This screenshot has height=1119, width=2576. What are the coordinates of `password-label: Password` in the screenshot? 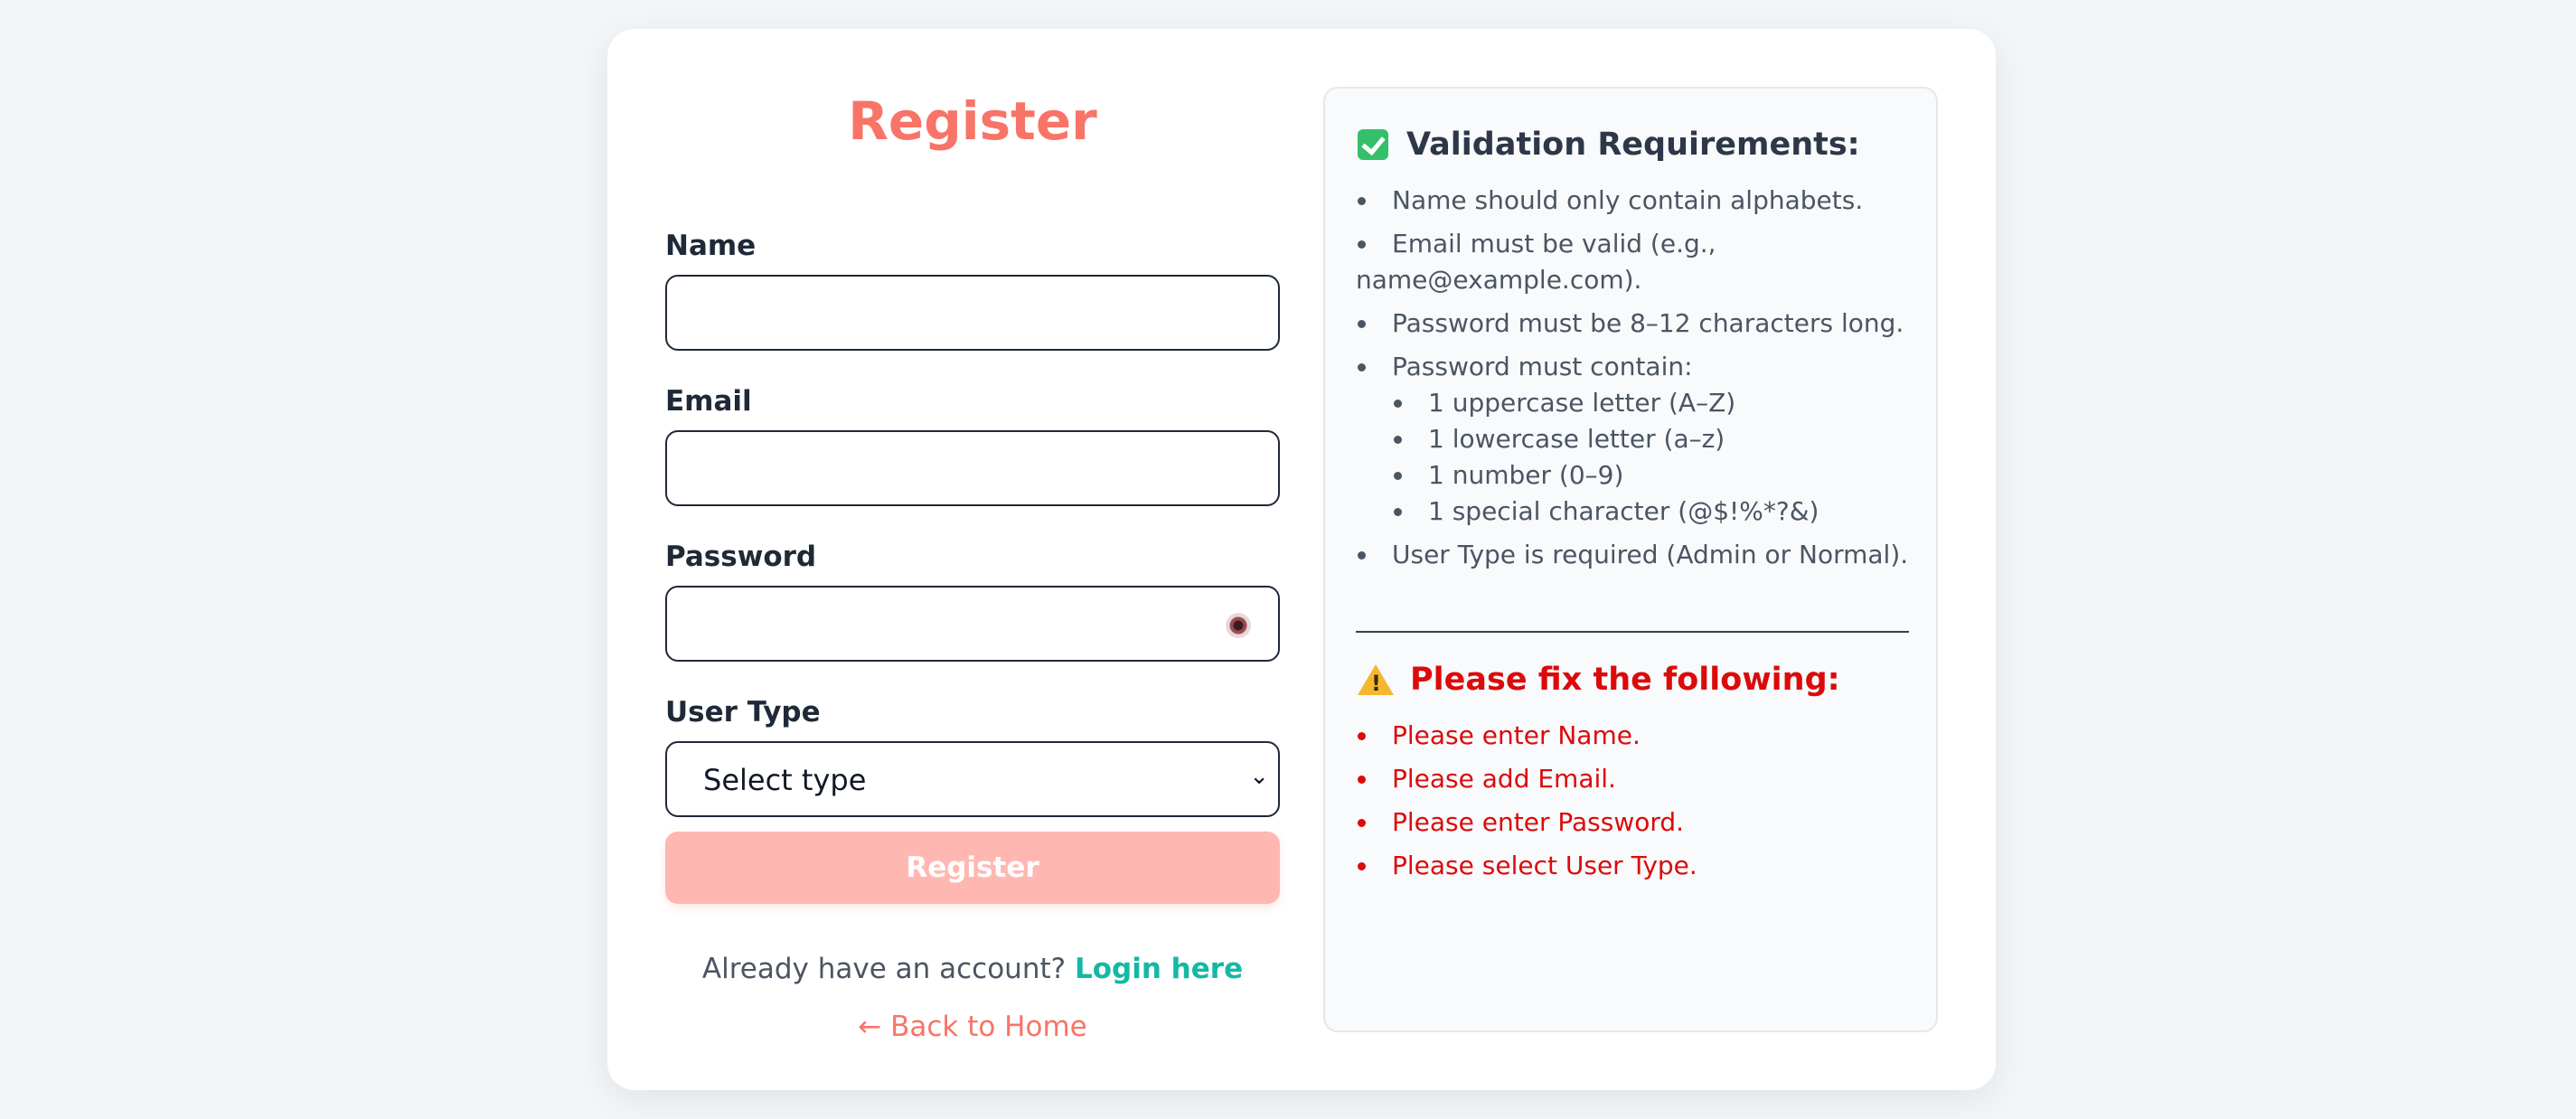 It's located at (741, 557).